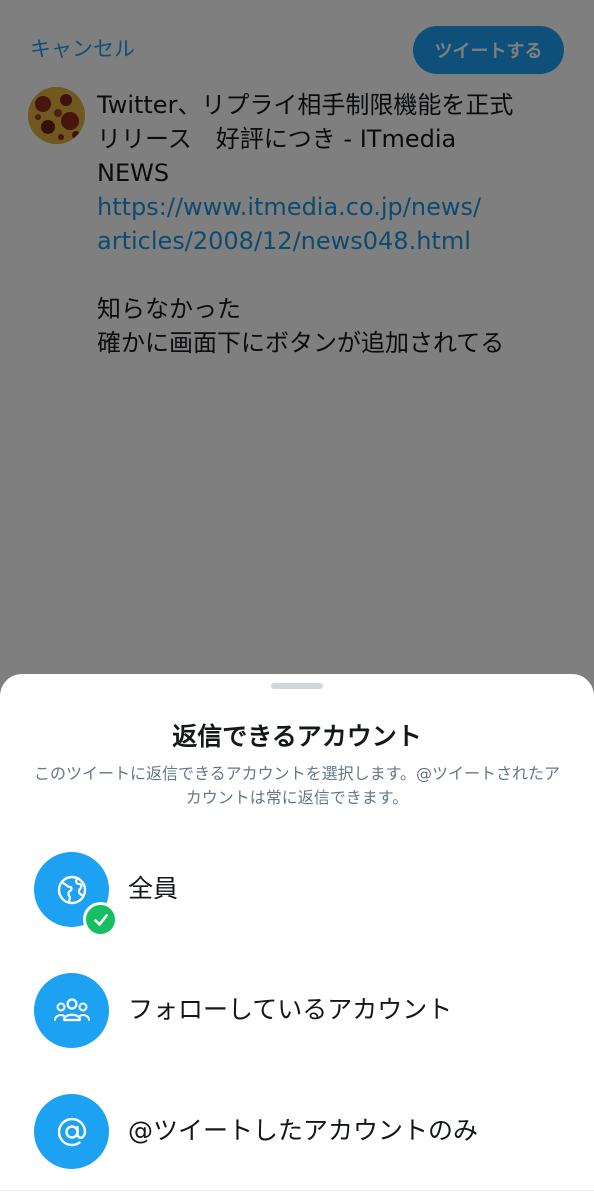 The width and height of the screenshot is (594, 1200). What do you see at coordinates (297, 902) in the screenshot?
I see `reply-option-everyone: 全員` at bounding box center [297, 902].